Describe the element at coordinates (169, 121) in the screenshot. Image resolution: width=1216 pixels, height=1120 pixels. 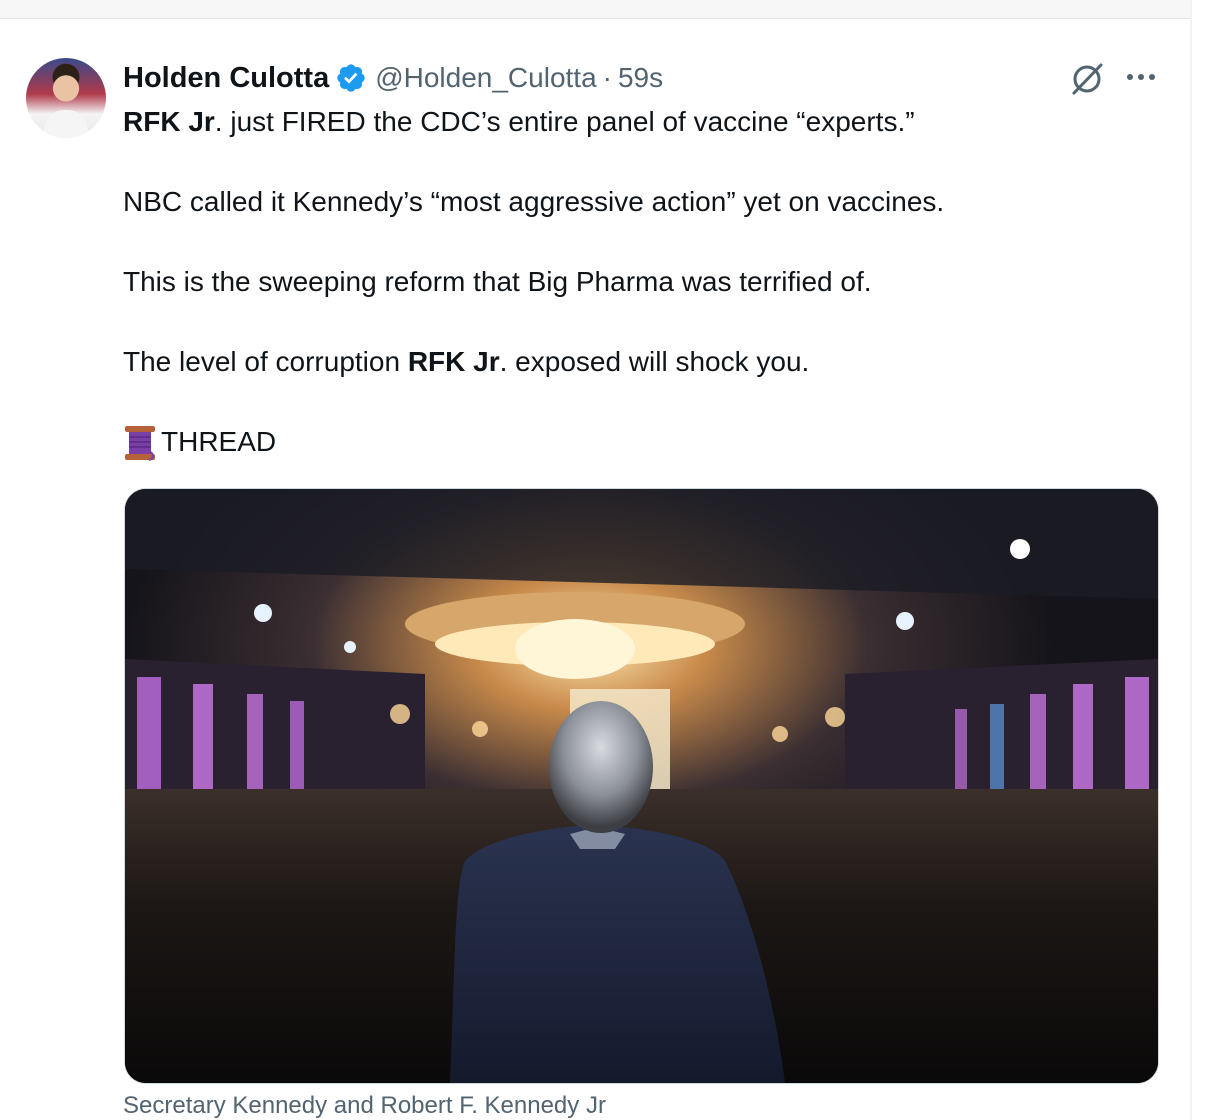
I see `mention-rfk: RFK Jr` at that location.